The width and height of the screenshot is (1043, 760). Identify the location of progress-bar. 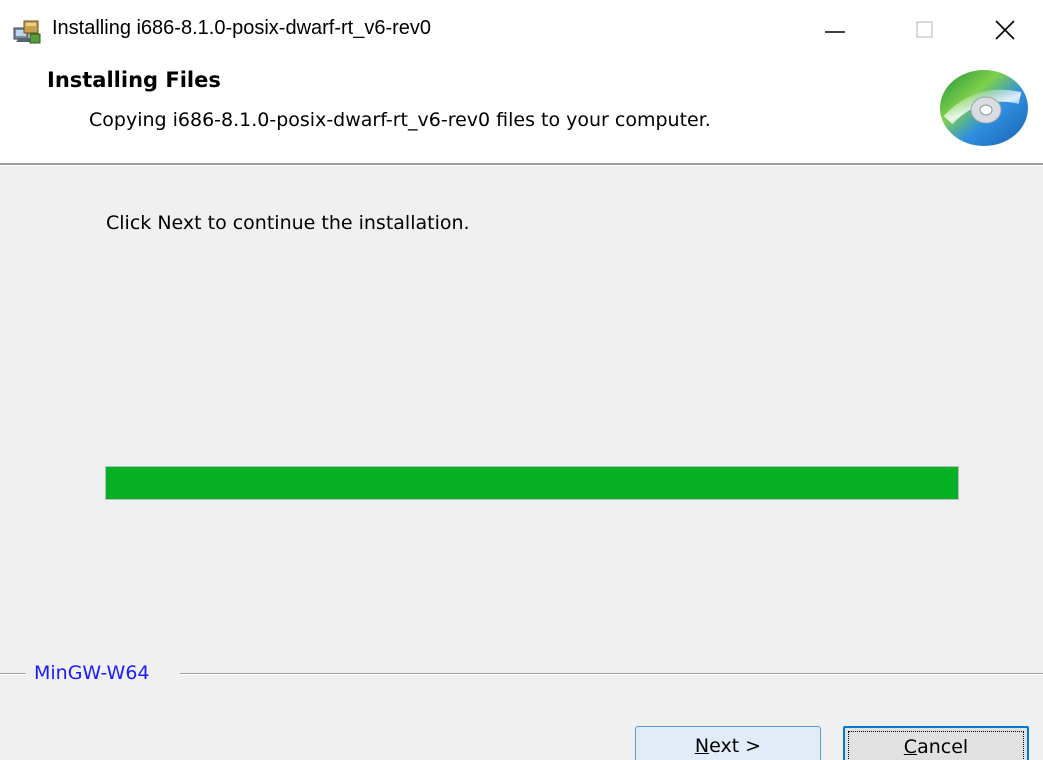
(532, 483).